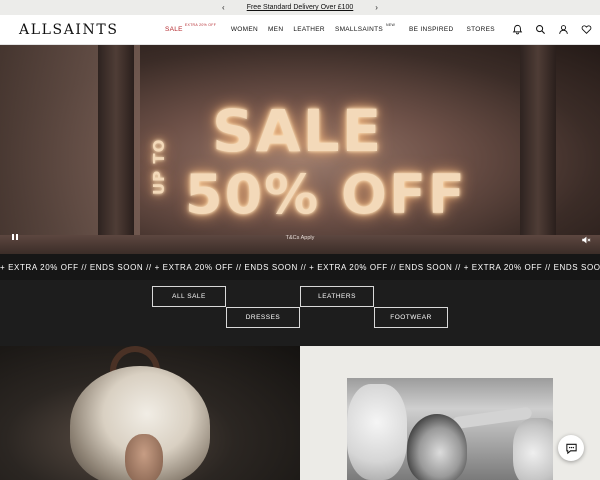  I want to click on category-leathers-button: LEATHERS, so click(337, 296).